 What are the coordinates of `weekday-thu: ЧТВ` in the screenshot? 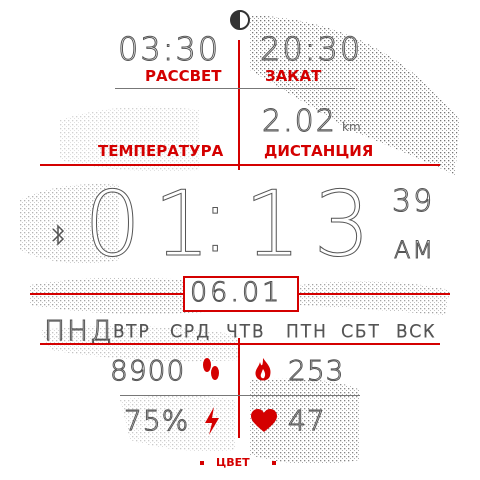 It's located at (245, 332).